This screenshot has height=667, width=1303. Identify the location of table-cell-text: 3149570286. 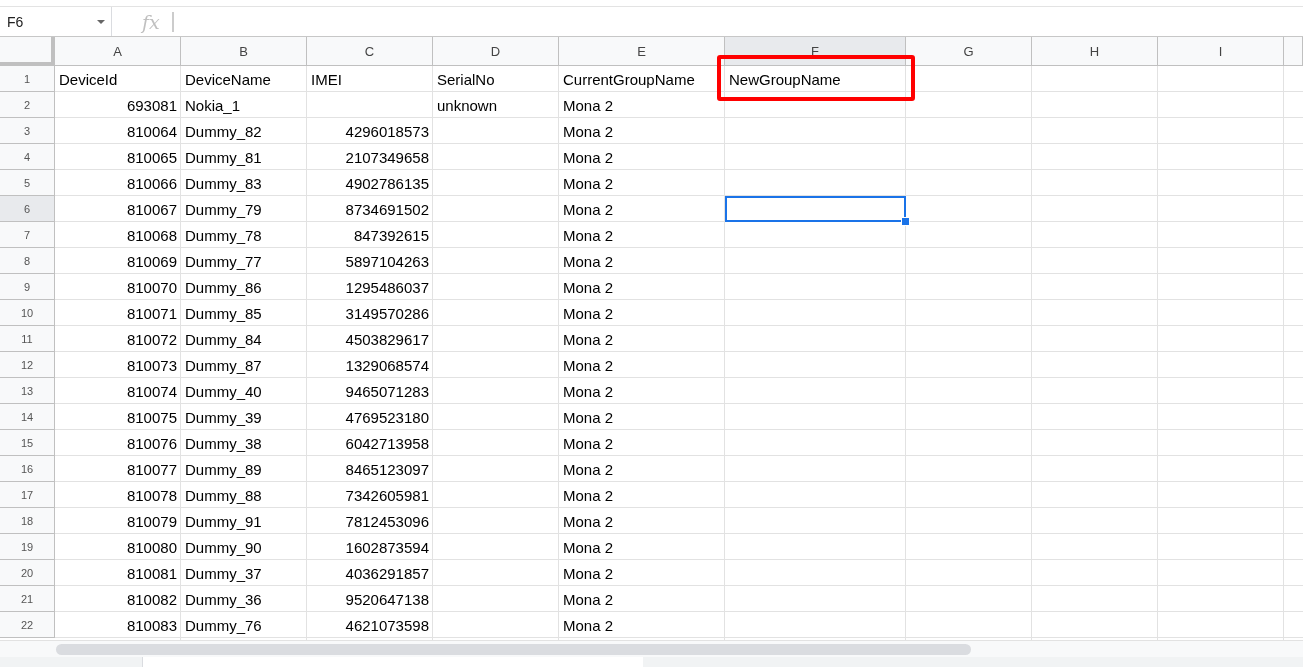
(387, 313).